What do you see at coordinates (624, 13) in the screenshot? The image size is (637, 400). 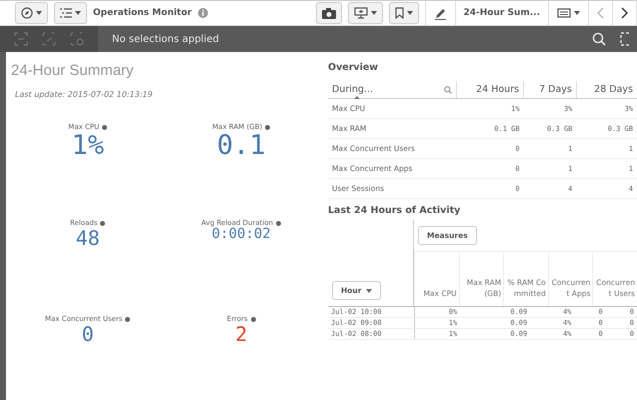 I see `chevron-right-icon` at bounding box center [624, 13].